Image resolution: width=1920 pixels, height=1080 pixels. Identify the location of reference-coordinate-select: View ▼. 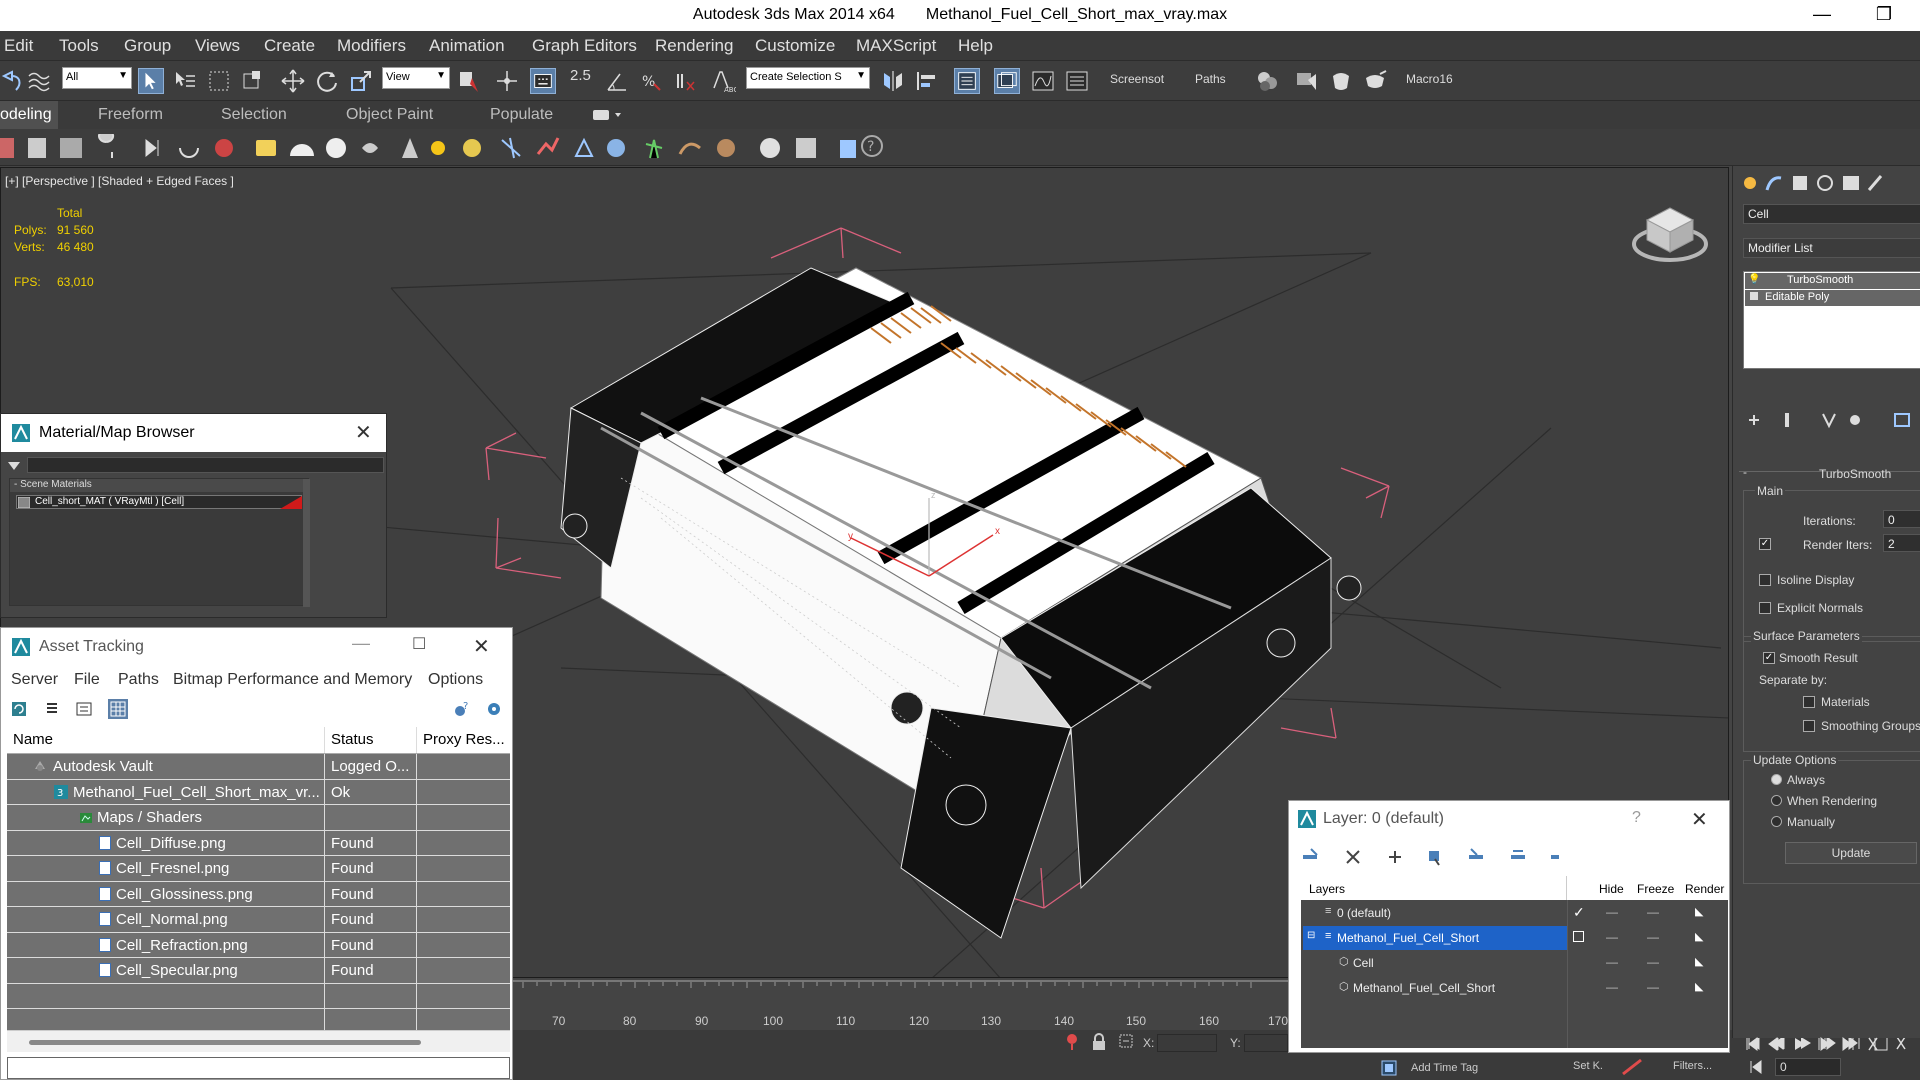
(416, 78).